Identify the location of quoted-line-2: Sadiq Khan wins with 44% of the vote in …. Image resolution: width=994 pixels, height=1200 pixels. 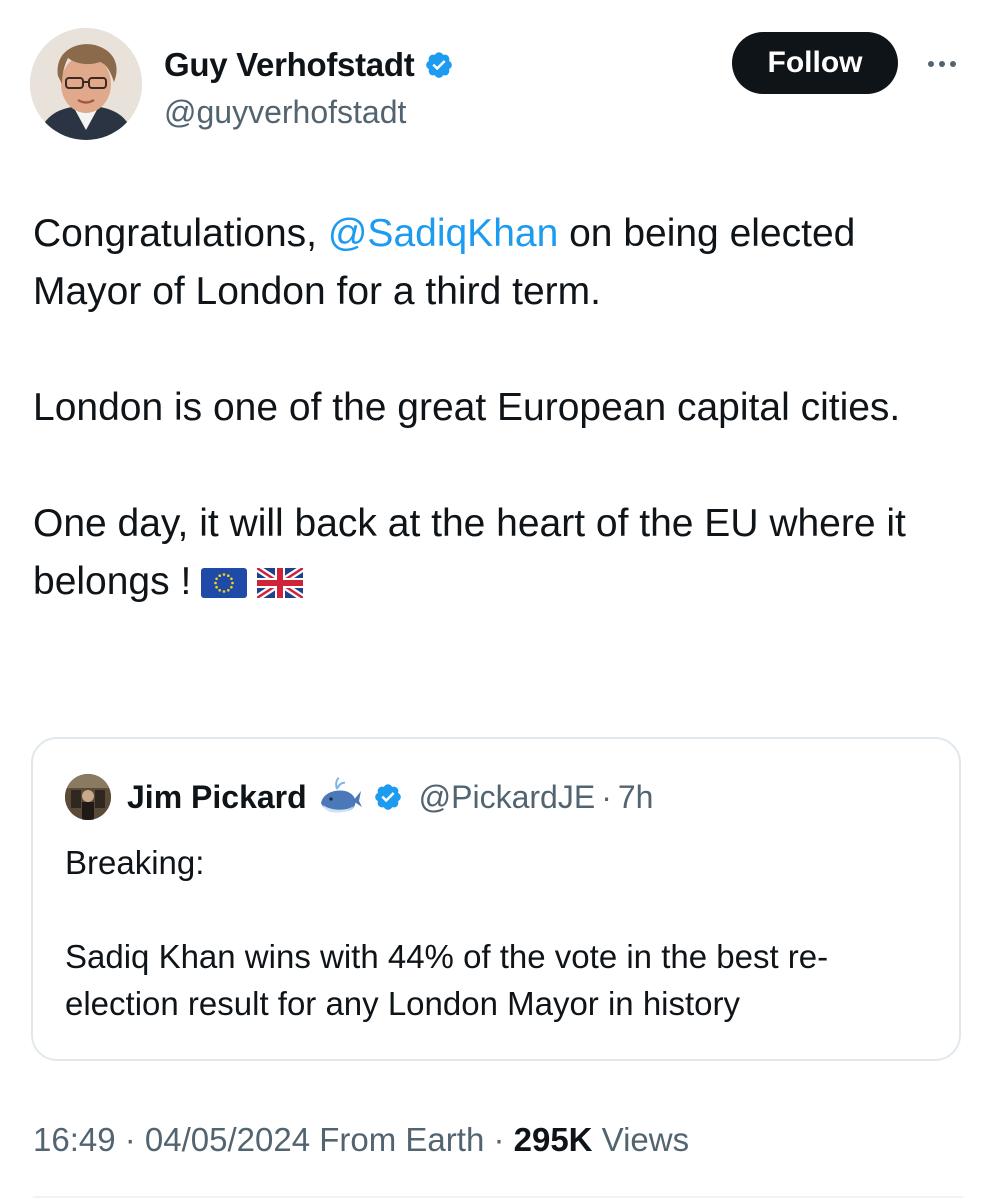
(447, 980).